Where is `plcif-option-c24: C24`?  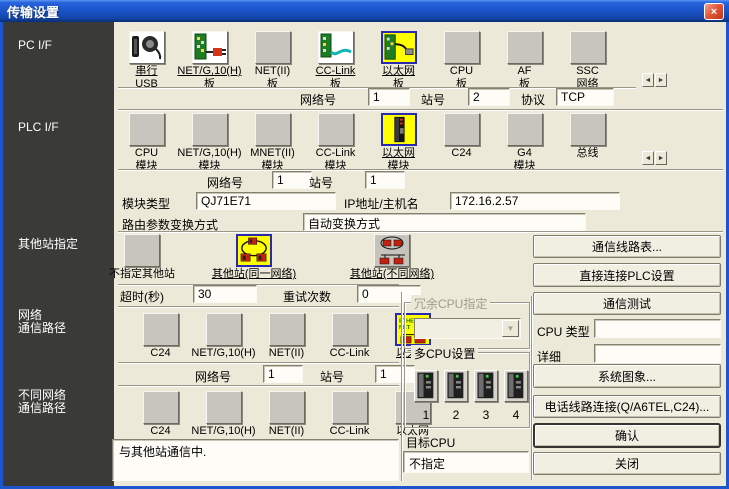 plcif-option-c24: C24 is located at coordinates (461, 142).